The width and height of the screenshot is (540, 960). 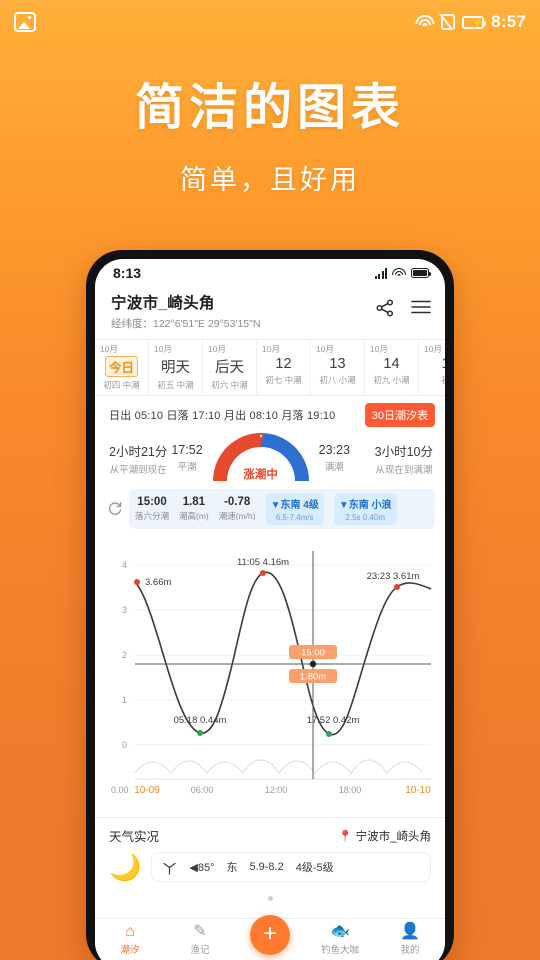 What do you see at coordinates (138, 451) in the screenshot?
I see `since-slack-value: 2小时21分` at bounding box center [138, 451].